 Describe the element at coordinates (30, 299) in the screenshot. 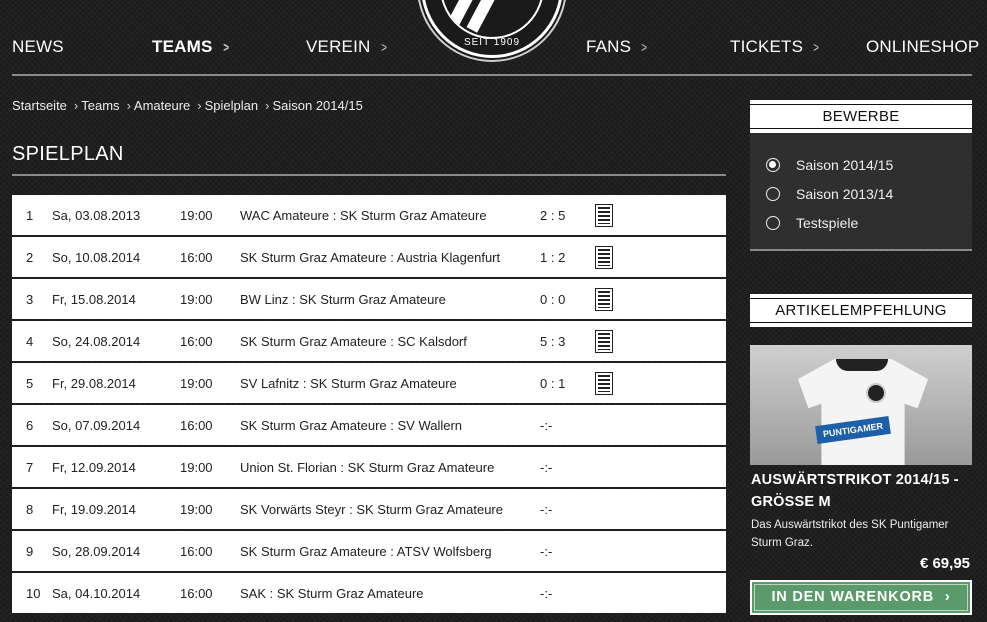

I see `match-number: 3` at that location.